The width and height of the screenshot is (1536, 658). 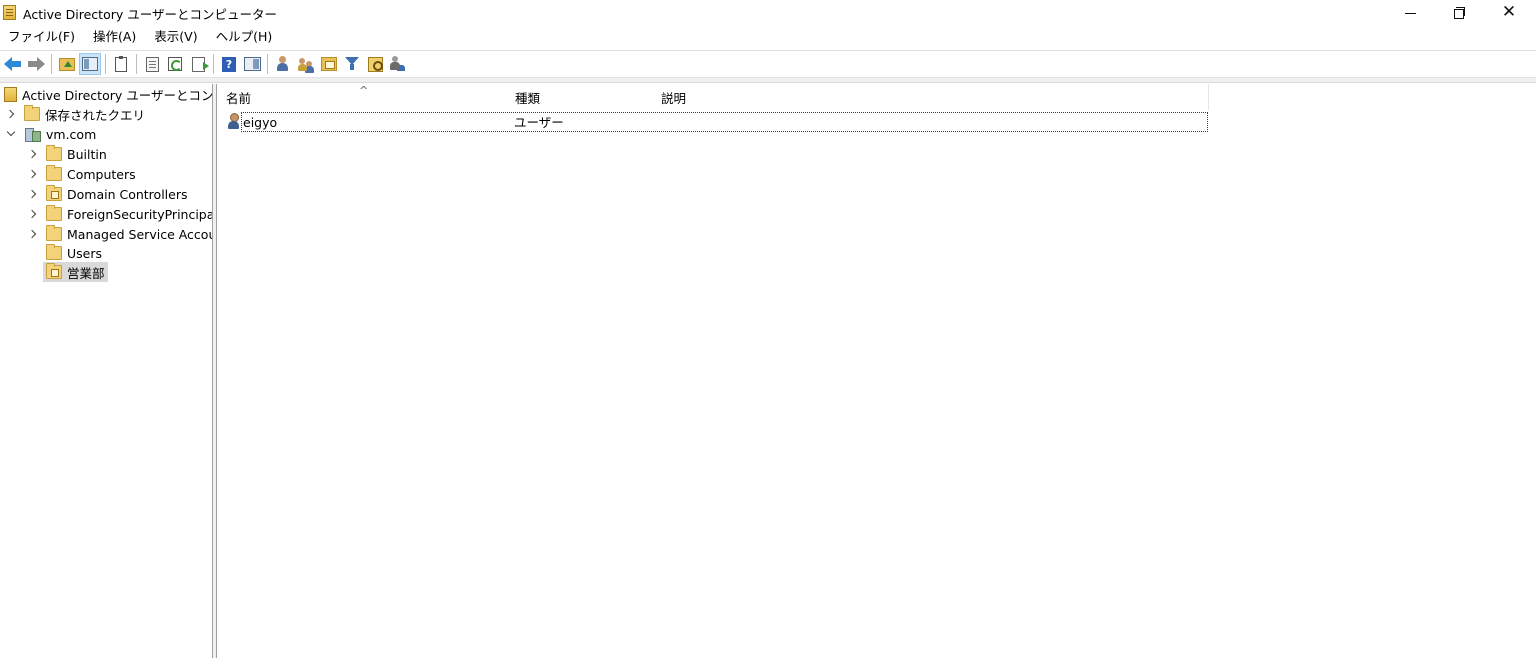 What do you see at coordinates (528, 98) in the screenshot?
I see `column-header-label: 種類` at bounding box center [528, 98].